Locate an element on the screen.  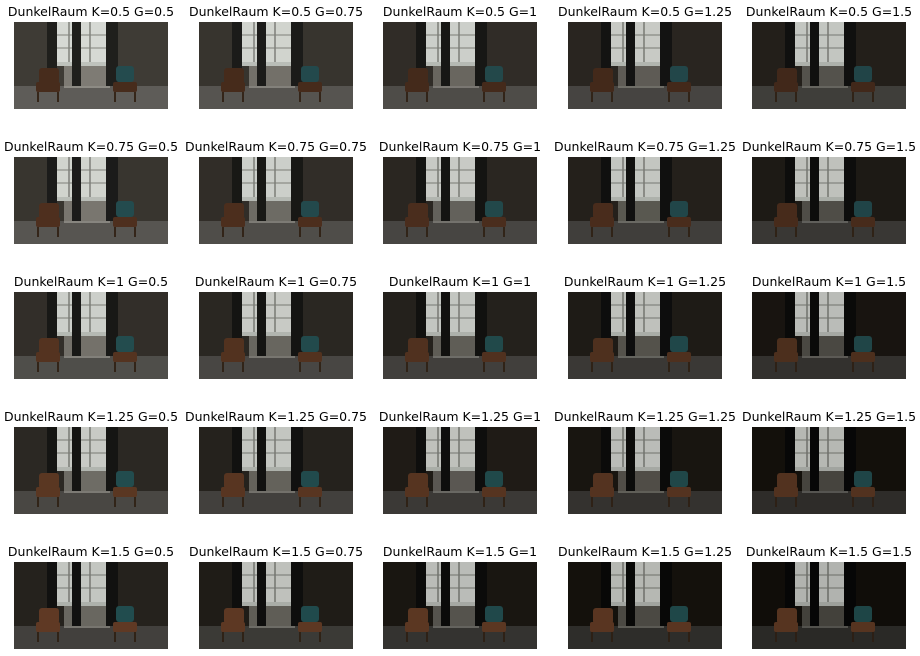
panel-title: DunkelRaum K=0.75 G=1.5 is located at coordinates (829, 146).